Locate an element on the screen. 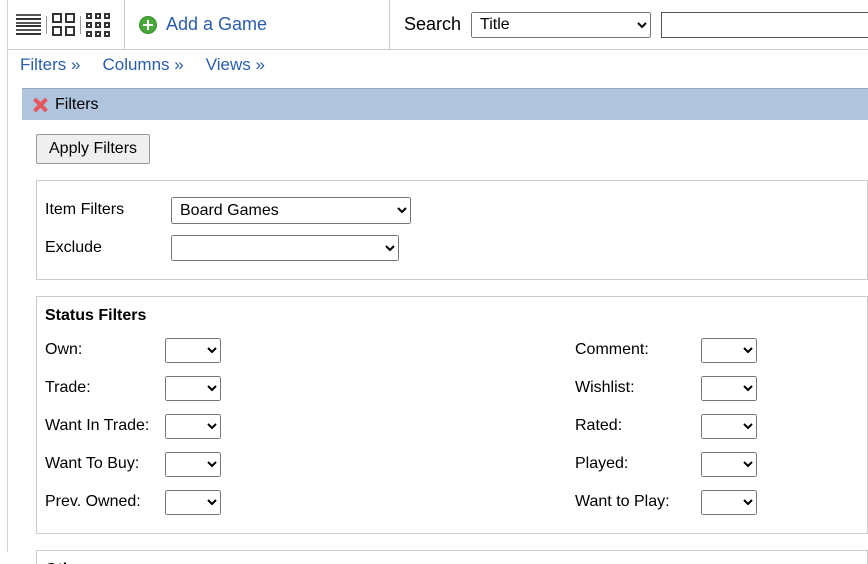  large-grid-view-icon is located at coordinates (63, 24).